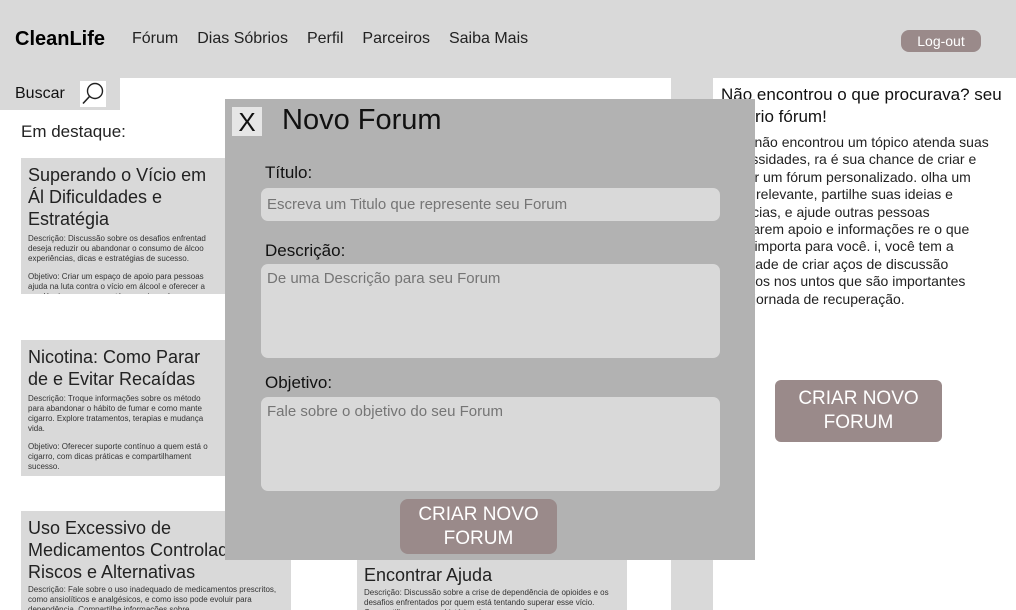 This screenshot has width=1016, height=610. What do you see at coordinates (60, 39) in the screenshot?
I see `brand-logo: CleanLife` at bounding box center [60, 39].